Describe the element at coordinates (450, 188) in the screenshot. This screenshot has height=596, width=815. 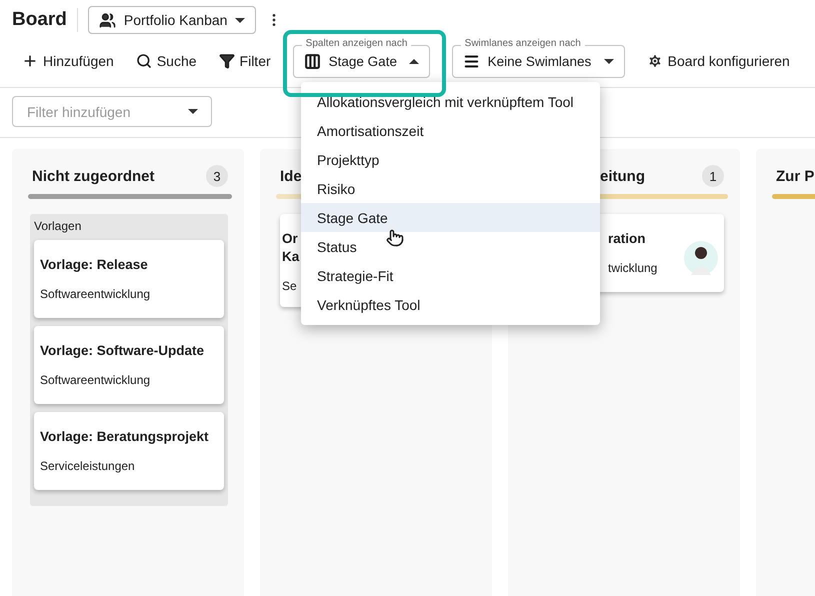
I see `menu-item: Risiko` at that location.